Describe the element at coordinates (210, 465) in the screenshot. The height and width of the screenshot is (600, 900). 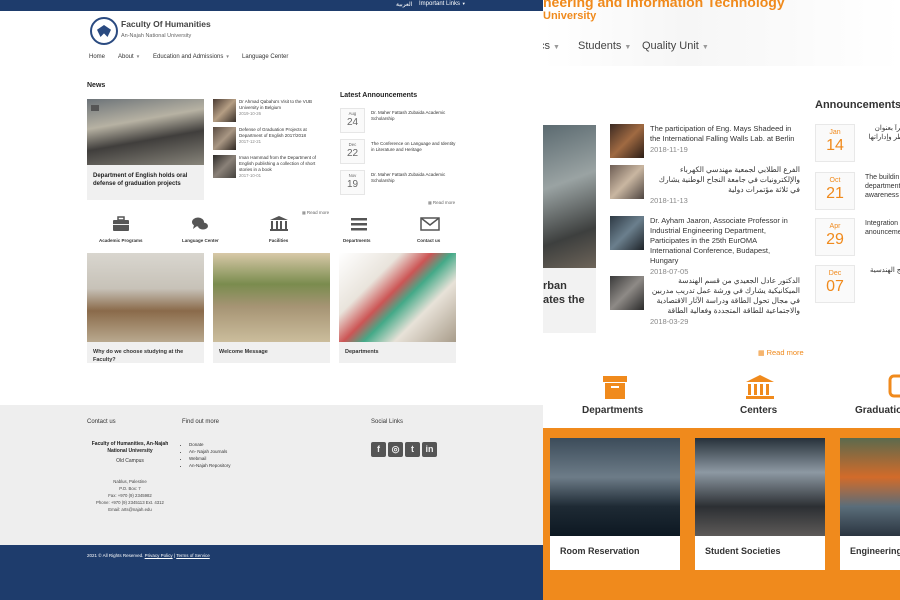
I see `footer-link-repository: An-Najah Repository` at that location.